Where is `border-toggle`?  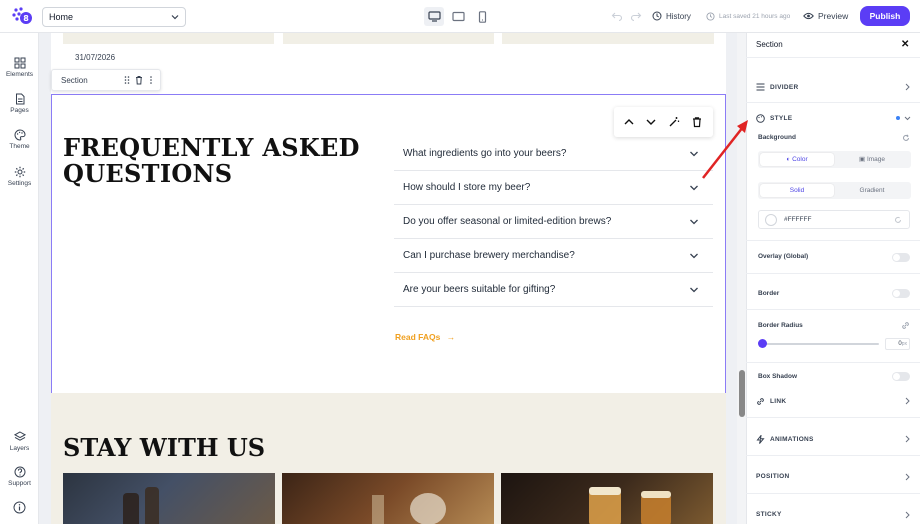 border-toggle is located at coordinates (901, 293).